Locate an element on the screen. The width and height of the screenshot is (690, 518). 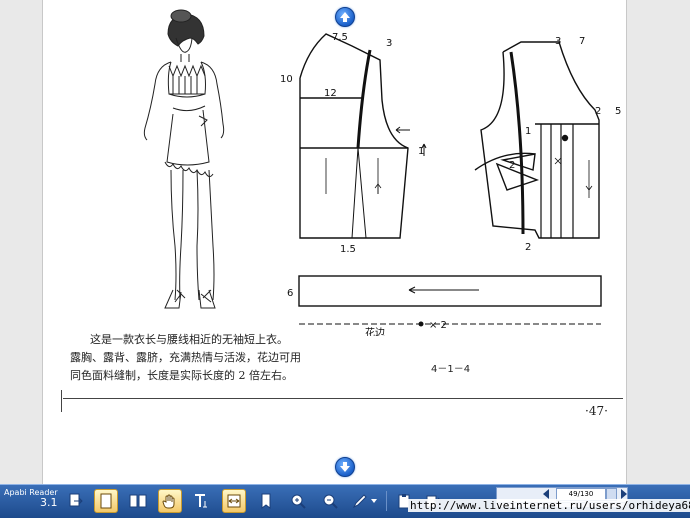
next-page-button is located at coordinates (345, 467).